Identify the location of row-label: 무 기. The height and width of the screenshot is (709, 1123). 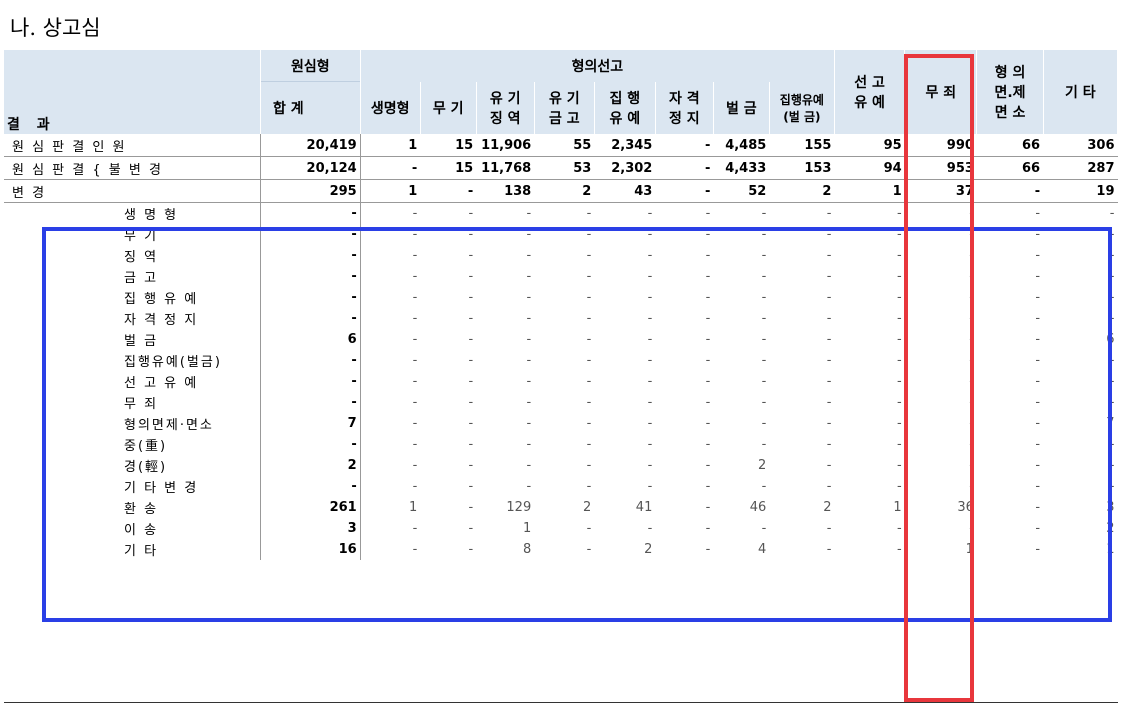
(141, 236).